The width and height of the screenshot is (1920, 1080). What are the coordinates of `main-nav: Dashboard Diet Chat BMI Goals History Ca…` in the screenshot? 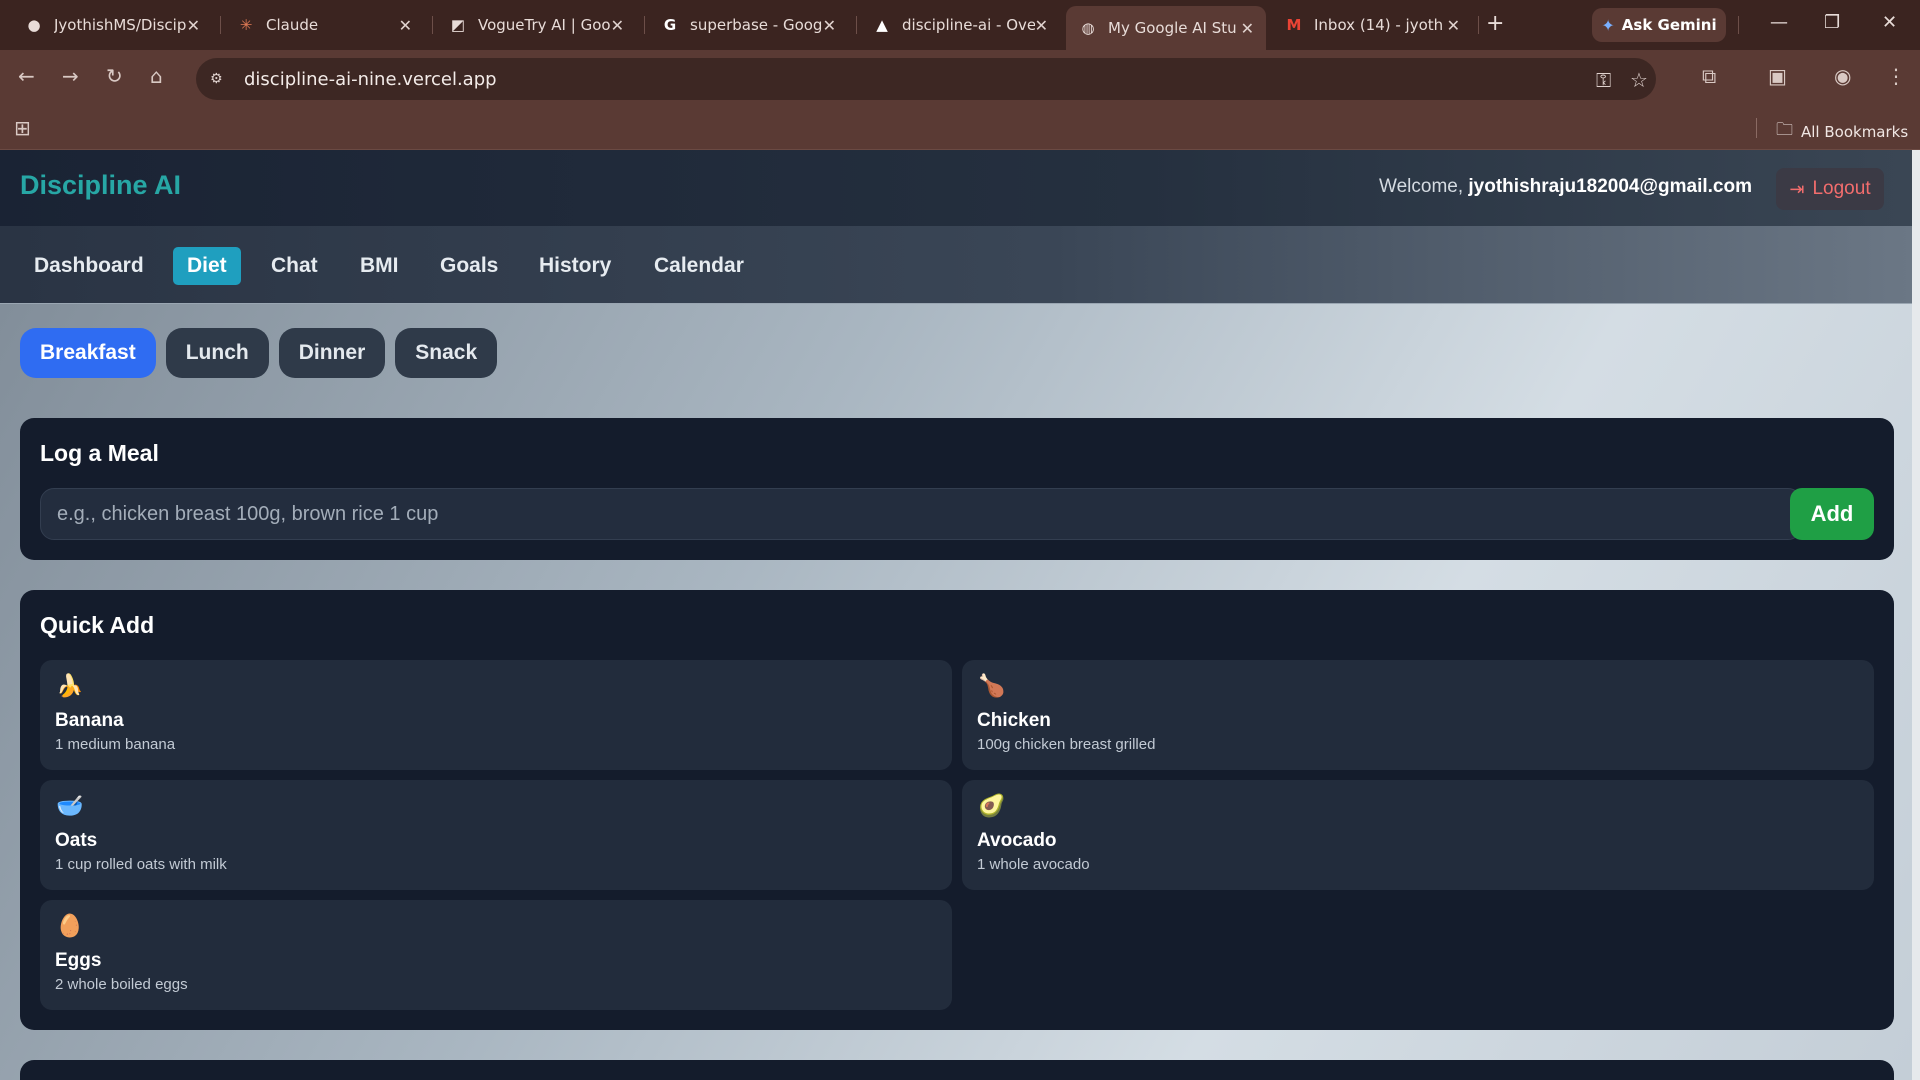 It's located at (956, 265).